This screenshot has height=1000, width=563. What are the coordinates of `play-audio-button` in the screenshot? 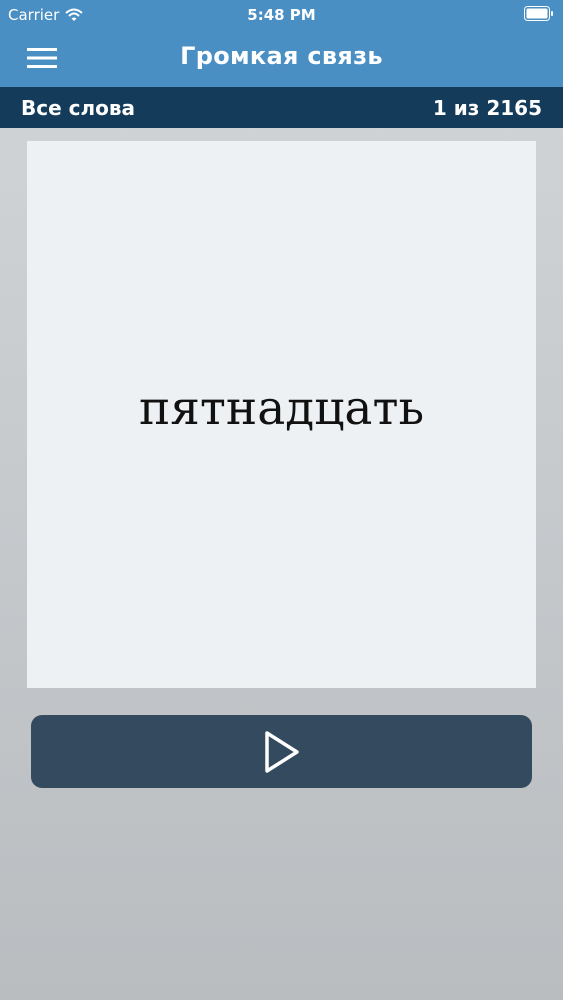 It's located at (281, 751).